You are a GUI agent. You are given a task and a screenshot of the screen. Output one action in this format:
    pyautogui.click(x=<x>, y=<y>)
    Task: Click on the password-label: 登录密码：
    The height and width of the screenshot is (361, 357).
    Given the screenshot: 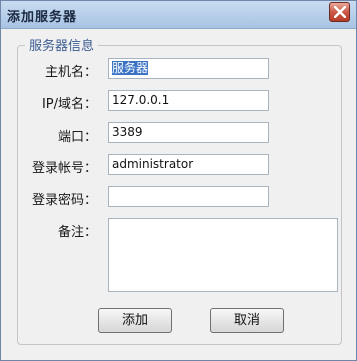 What is the action you would take?
    pyautogui.click(x=64, y=200)
    